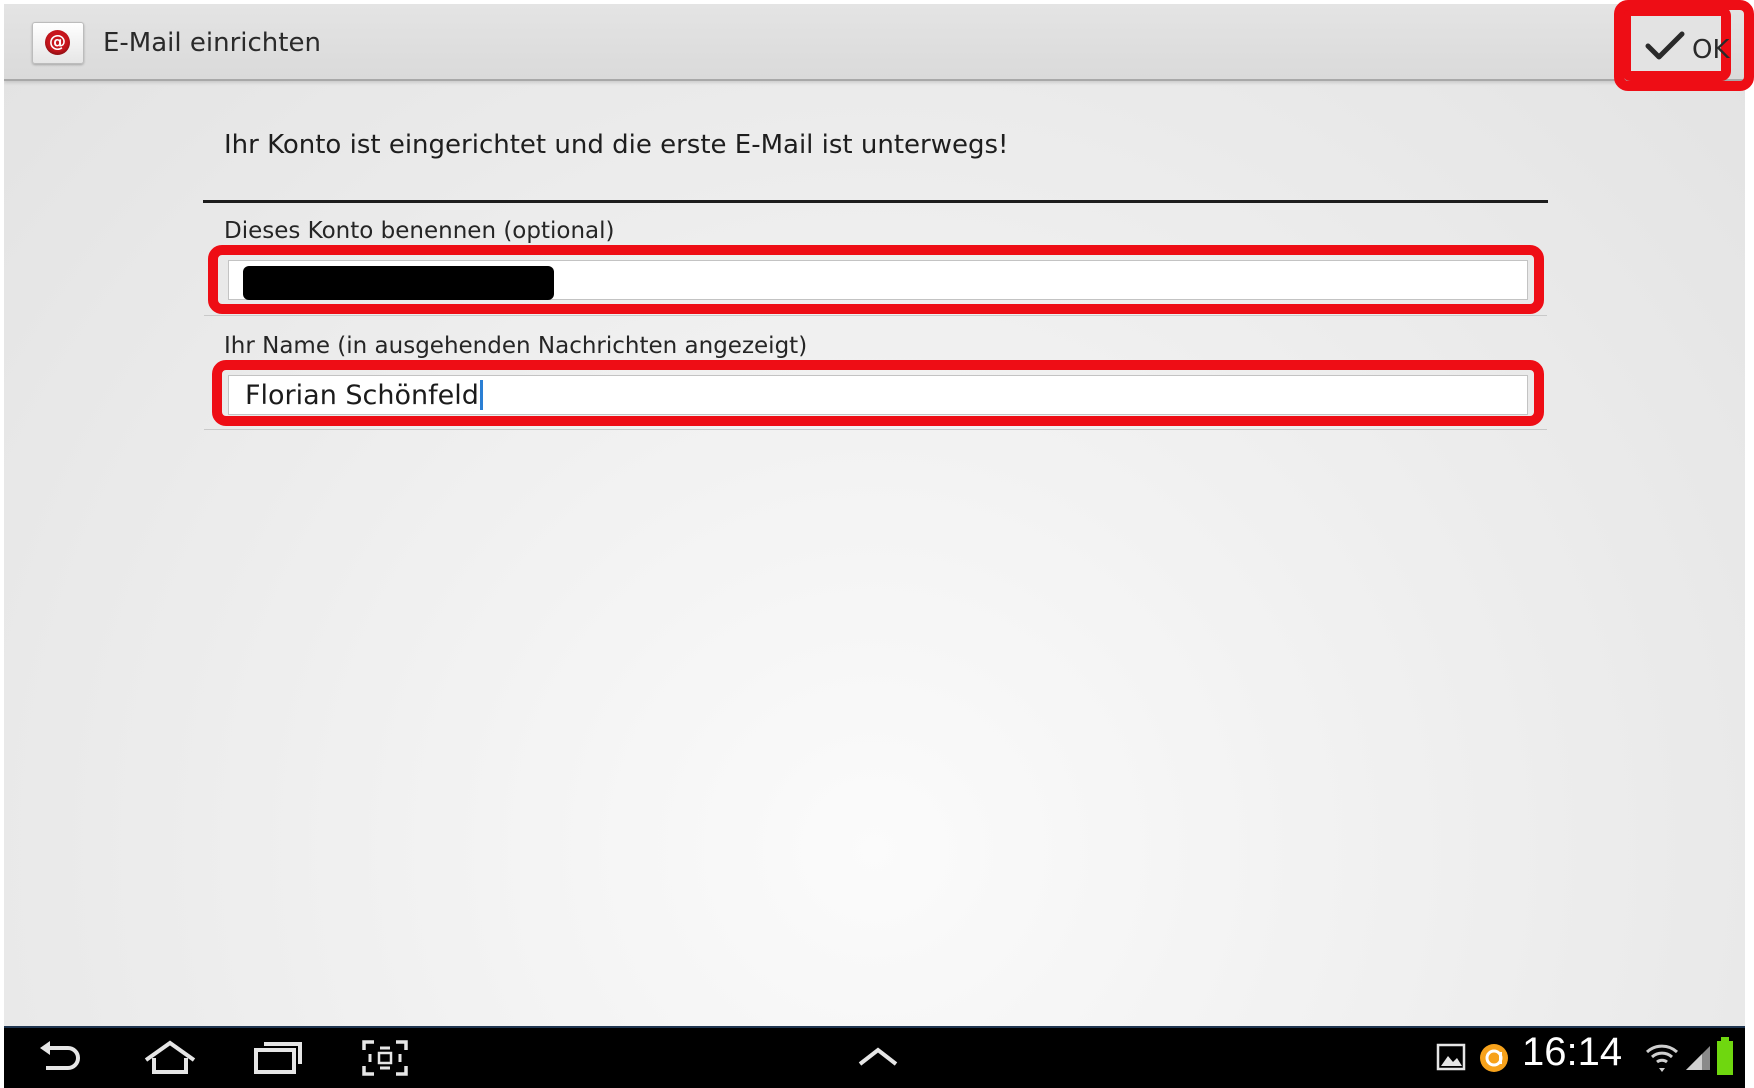  Describe the element at coordinates (1494, 1058) in the screenshot. I see `app-notification-icon` at that location.